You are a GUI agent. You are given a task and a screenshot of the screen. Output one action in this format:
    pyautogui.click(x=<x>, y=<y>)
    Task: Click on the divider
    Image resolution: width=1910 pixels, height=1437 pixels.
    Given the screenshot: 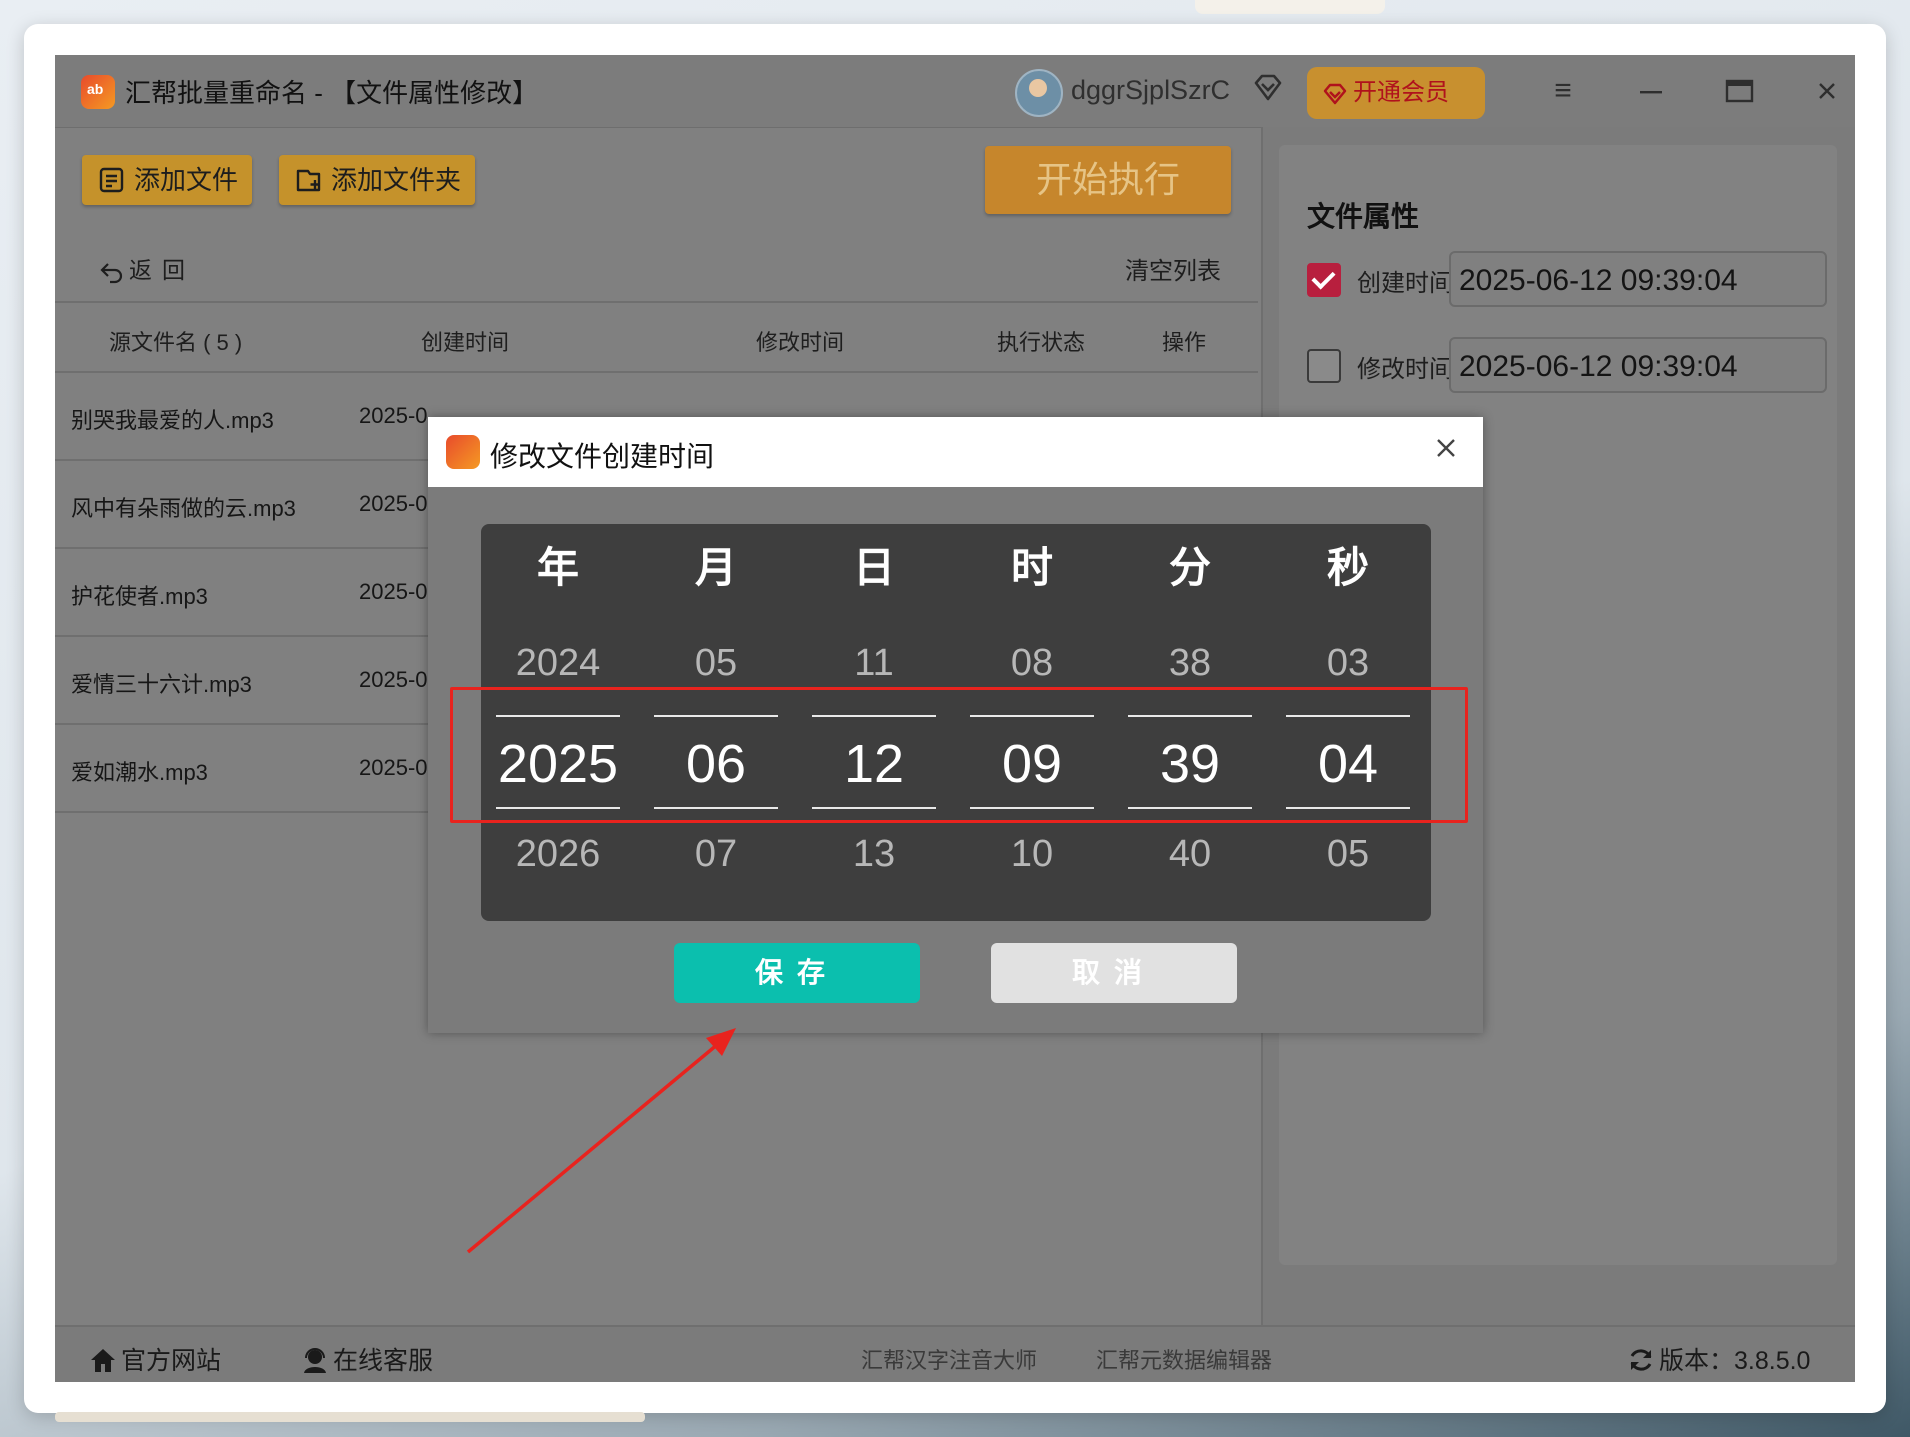 What is the action you would take?
    pyautogui.click(x=656, y=302)
    